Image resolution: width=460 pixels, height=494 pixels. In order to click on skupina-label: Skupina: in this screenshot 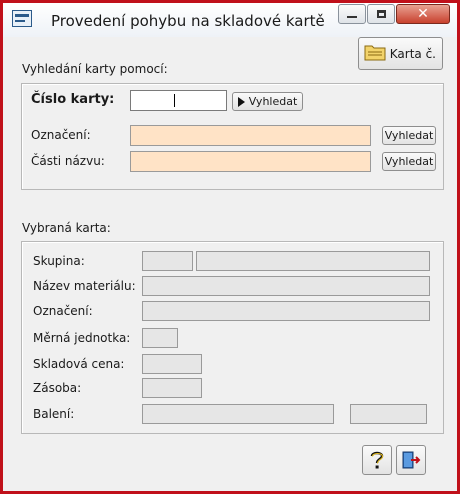, I will do `click(59, 261)`.